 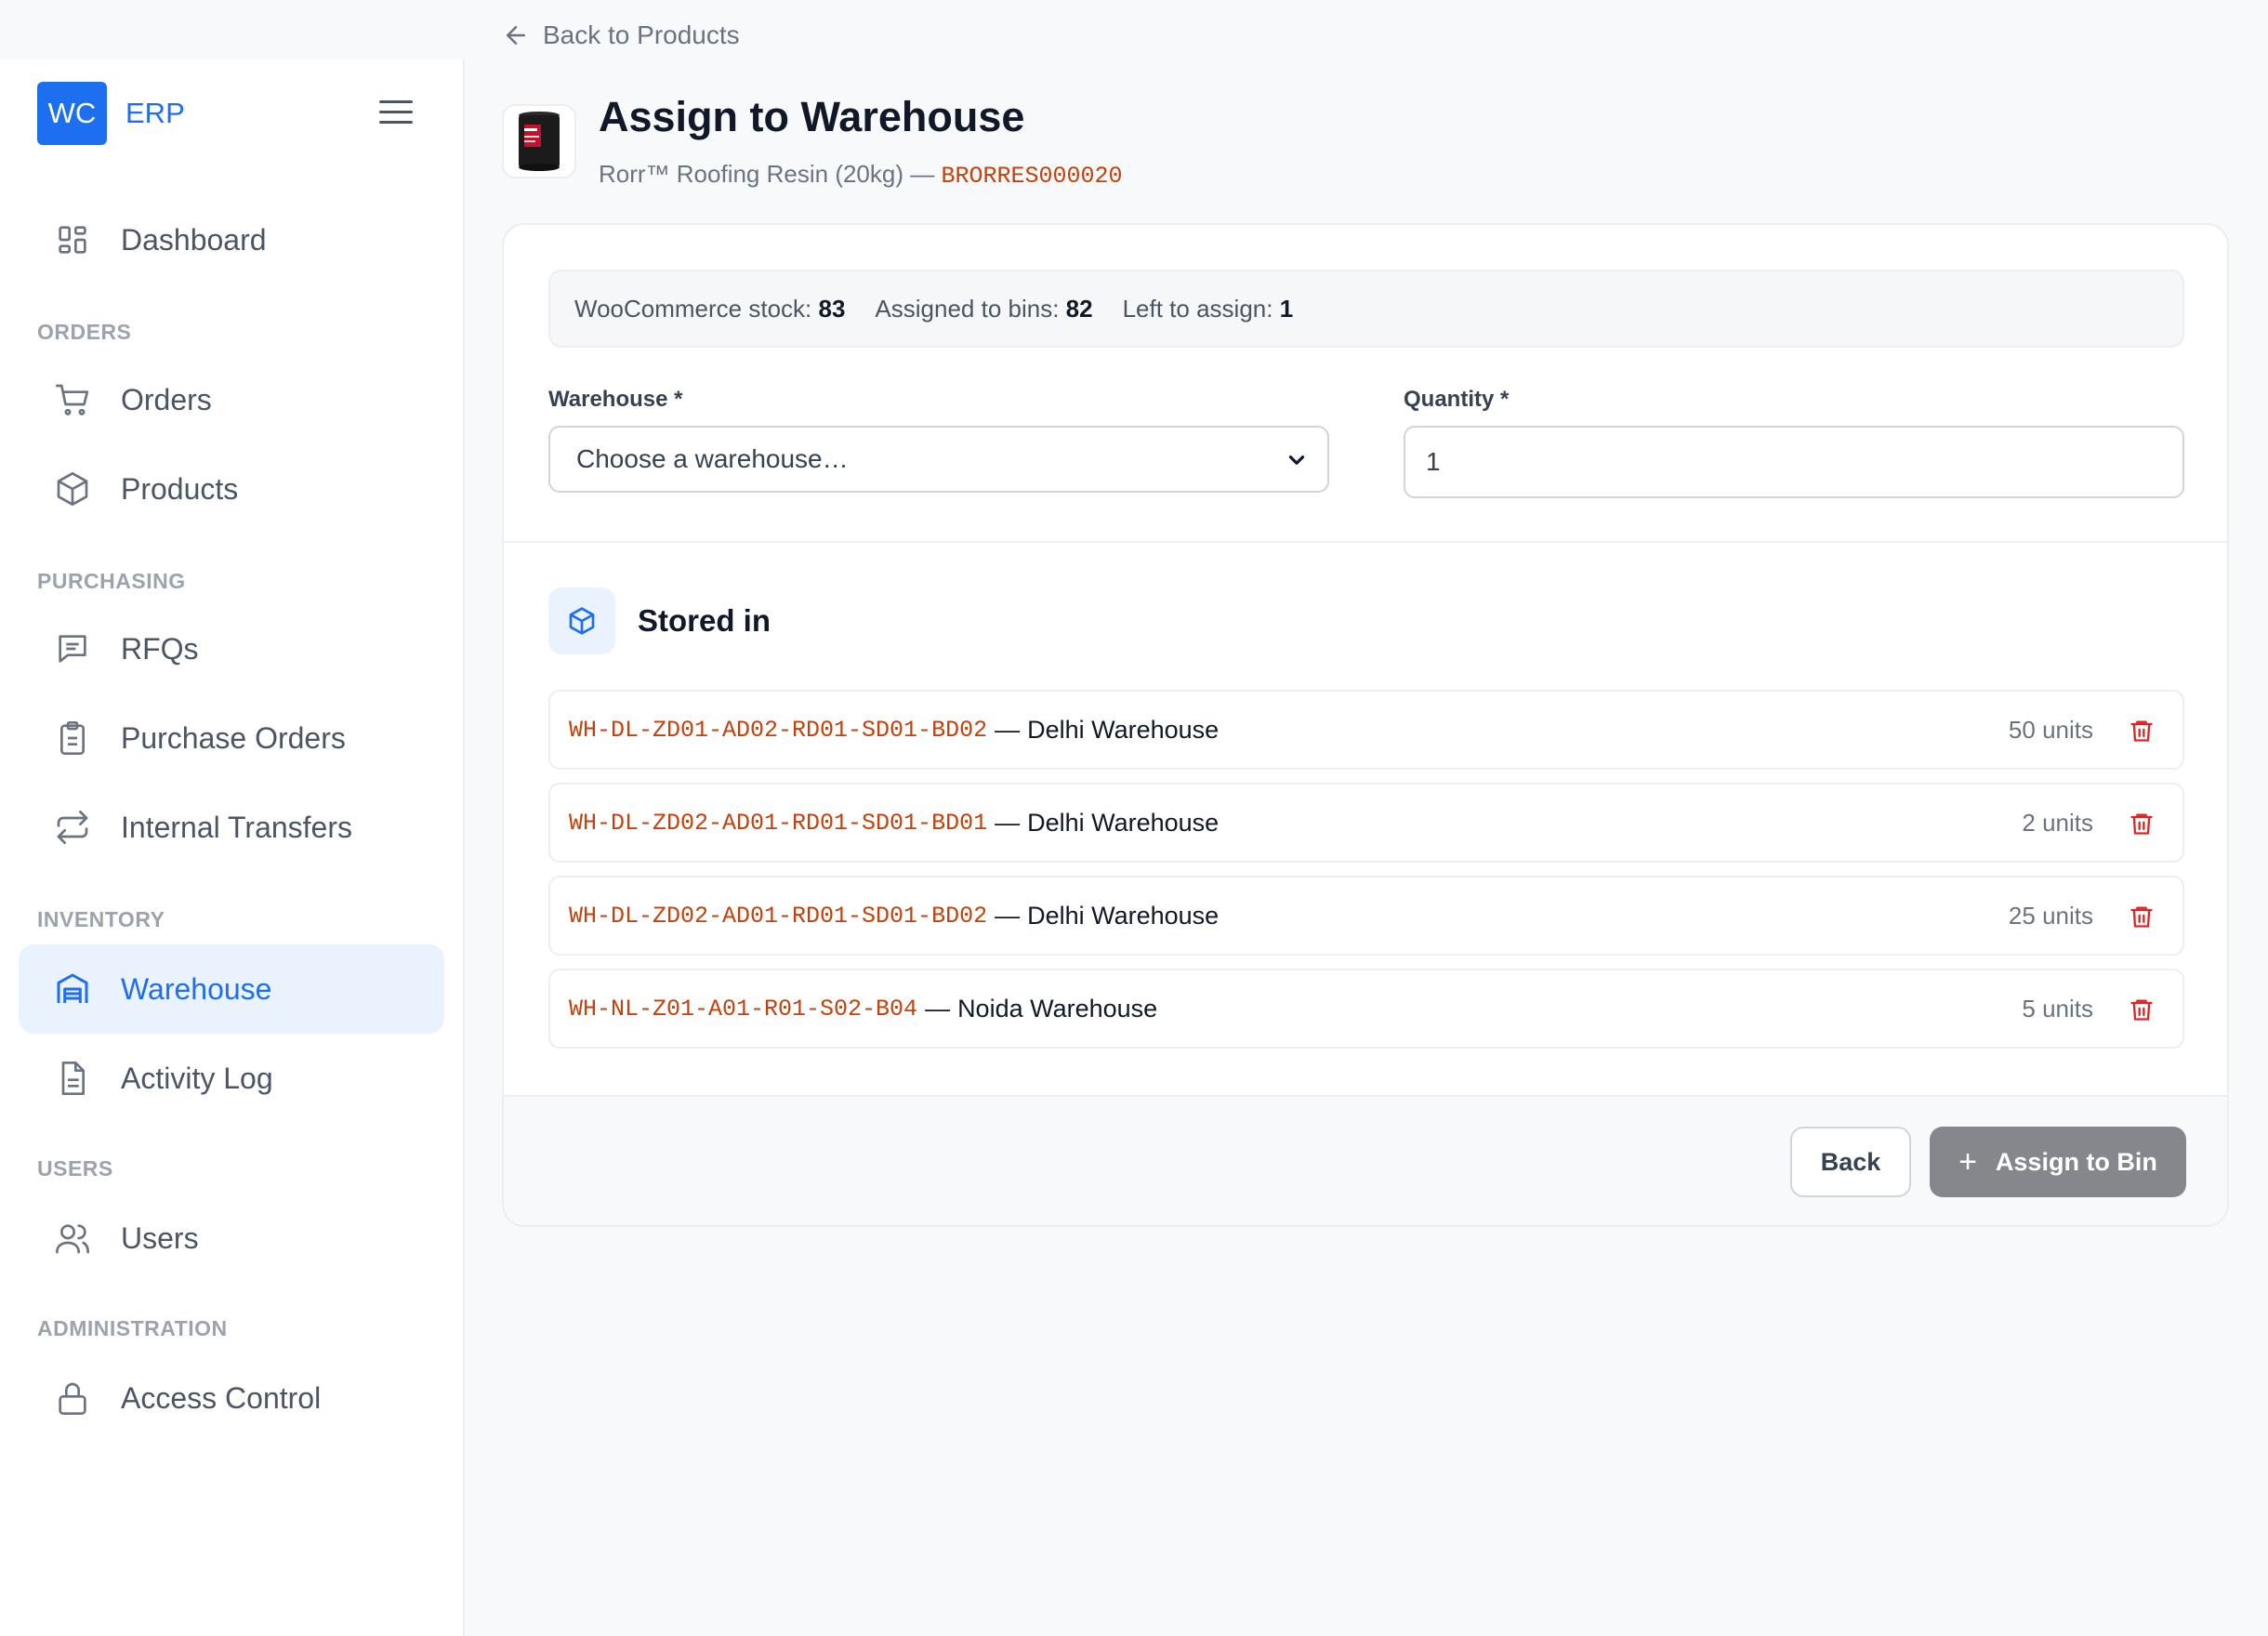 What do you see at coordinates (1057, 1008) in the screenshot?
I see `bin-warehouse: Noida Warehouse` at bounding box center [1057, 1008].